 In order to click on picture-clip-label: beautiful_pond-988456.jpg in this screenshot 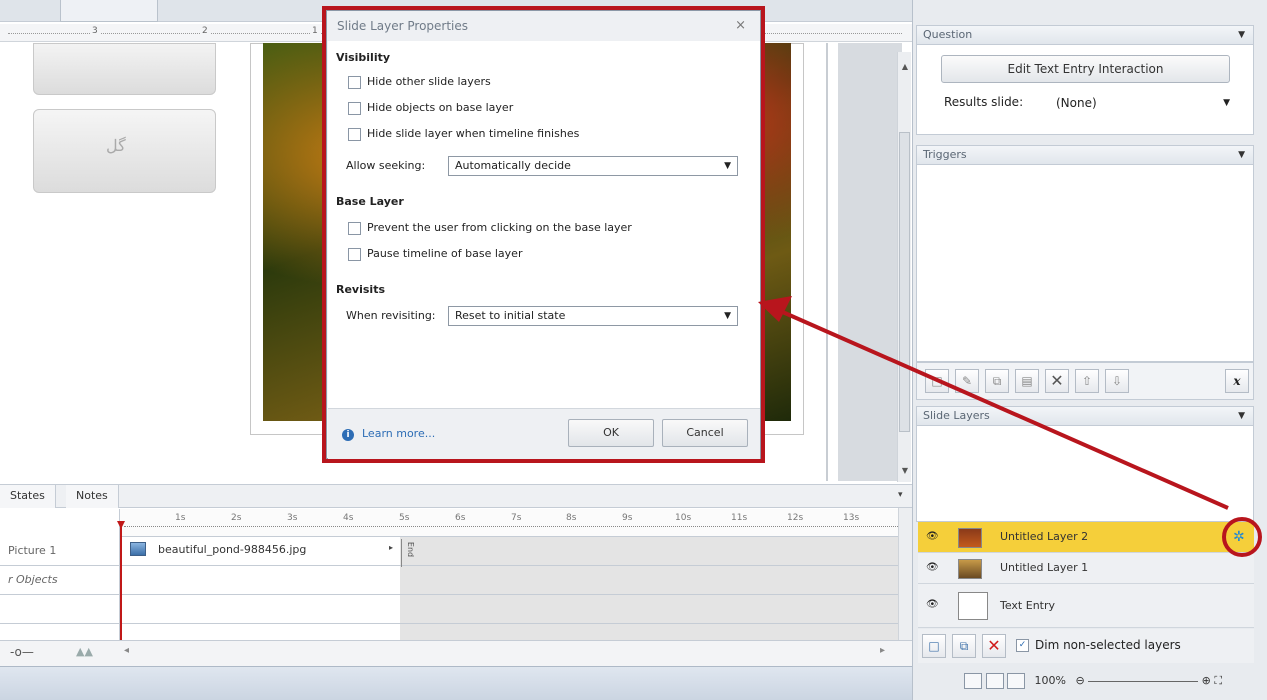, I will do `click(232, 549)`.